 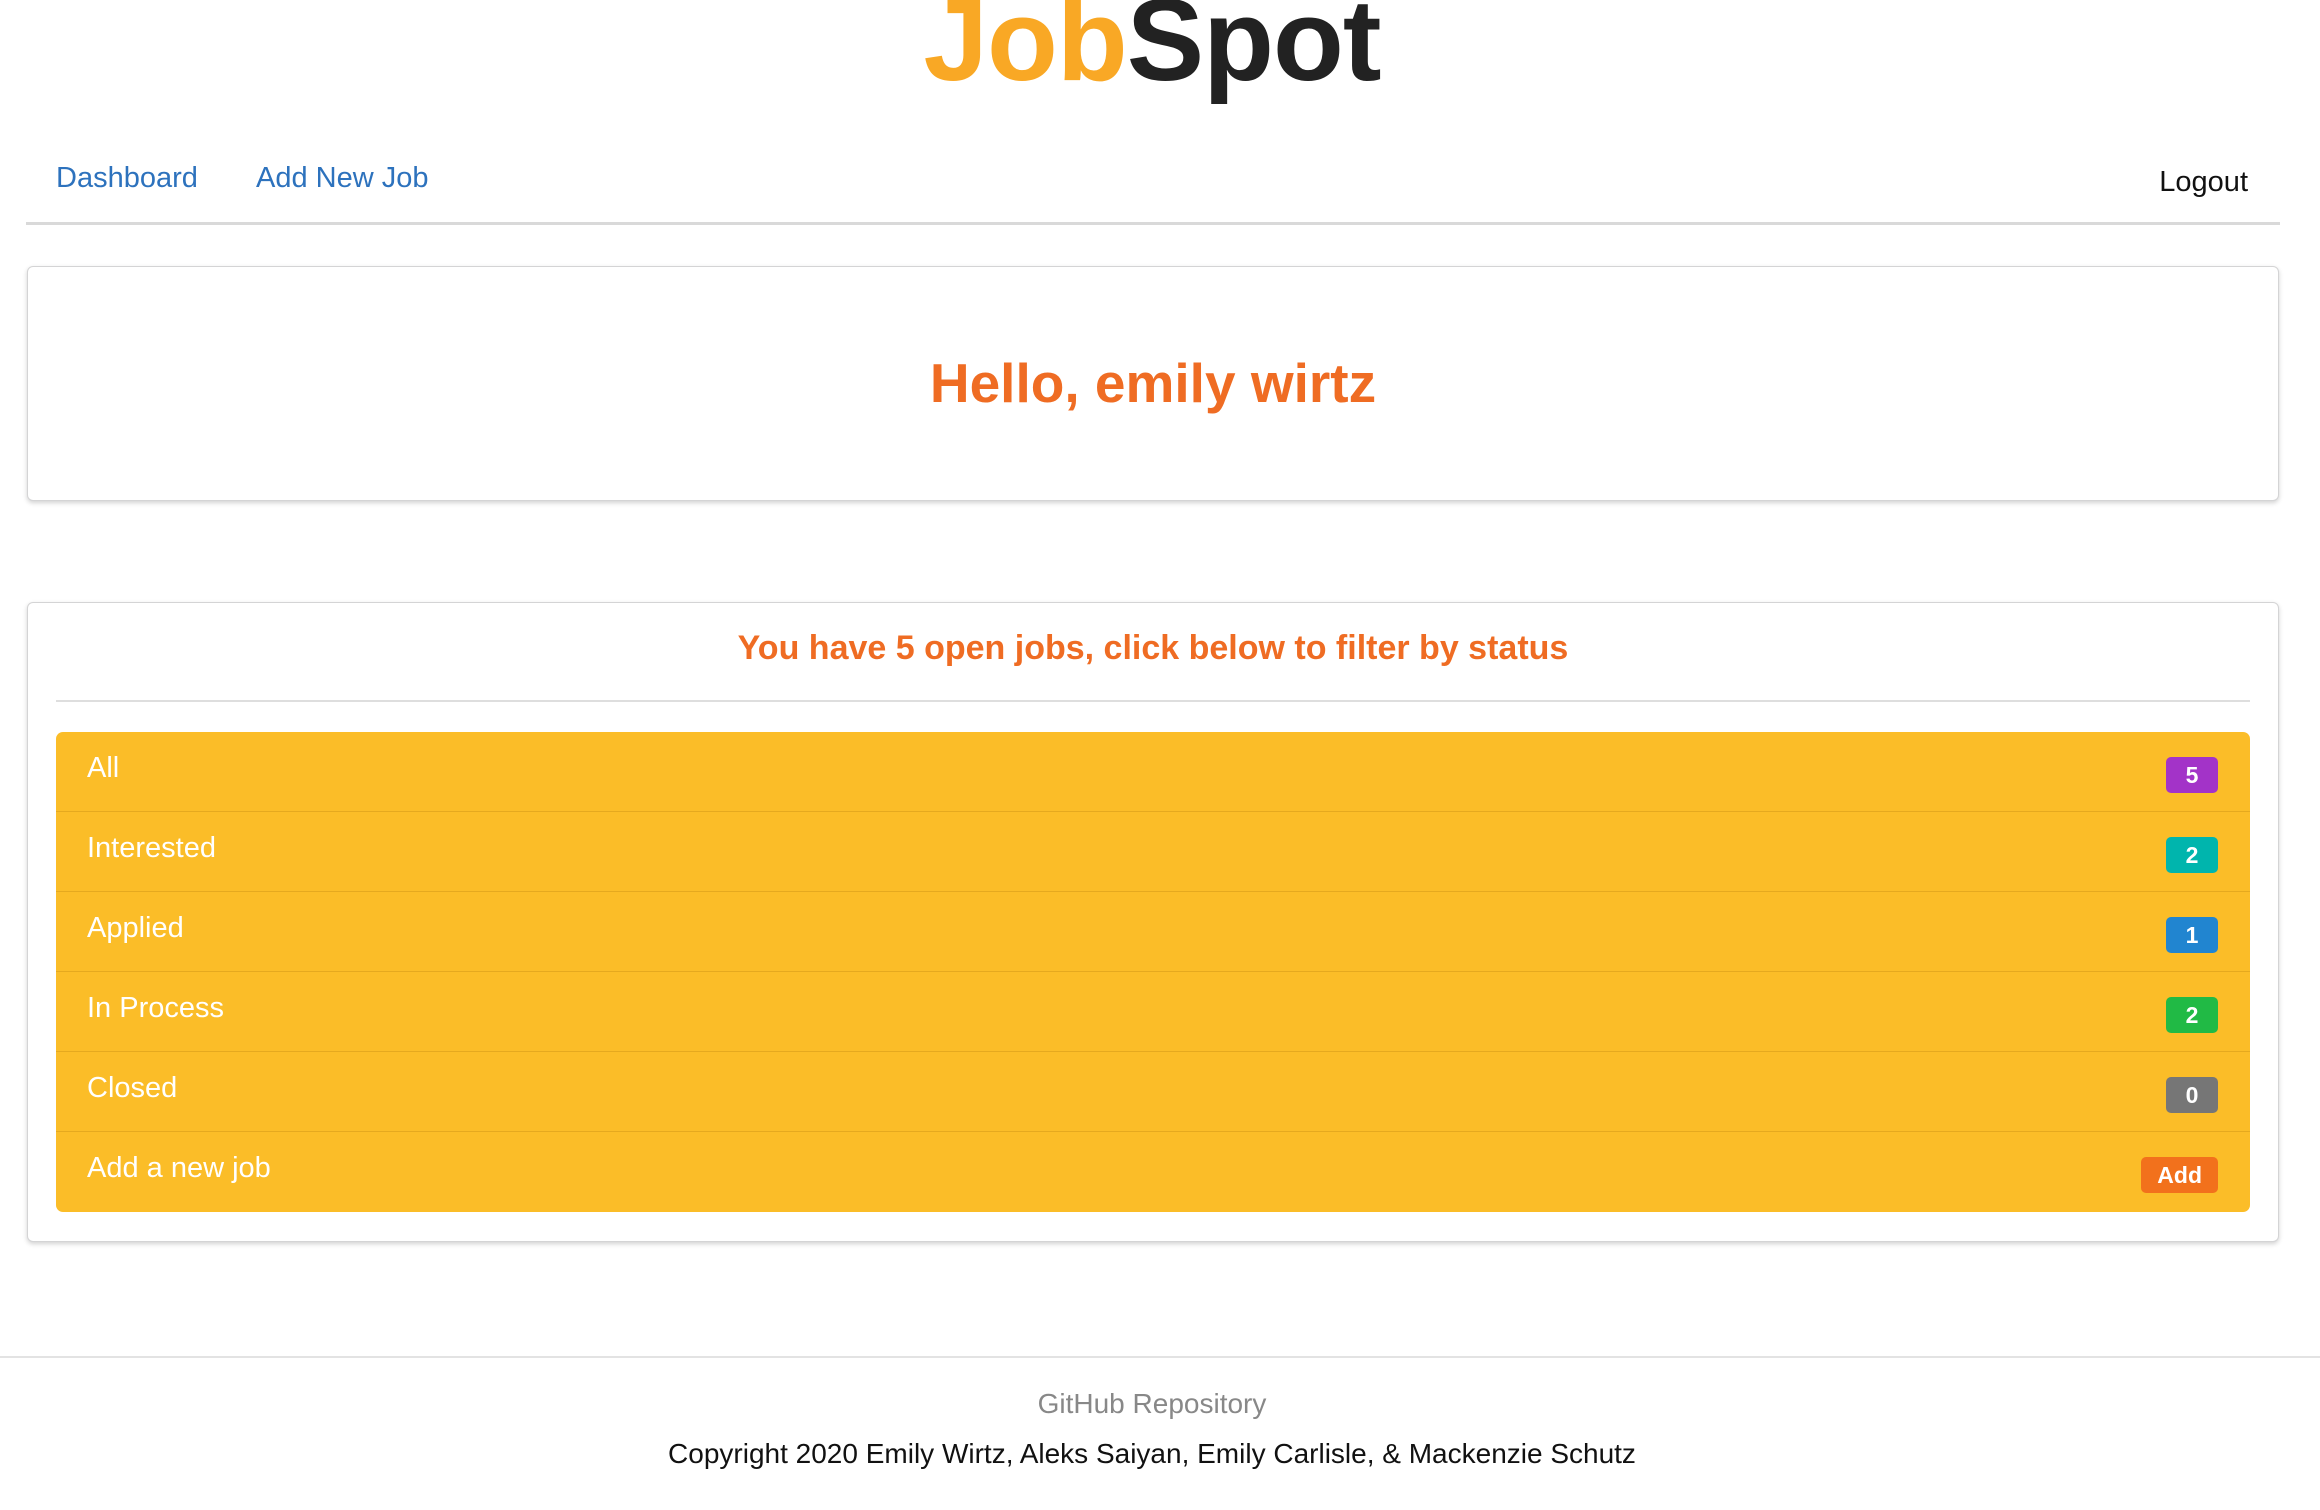 What do you see at coordinates (1153, 701) in the screenshot?
I see `jobs-divider` at bounding box center [1153, 701].